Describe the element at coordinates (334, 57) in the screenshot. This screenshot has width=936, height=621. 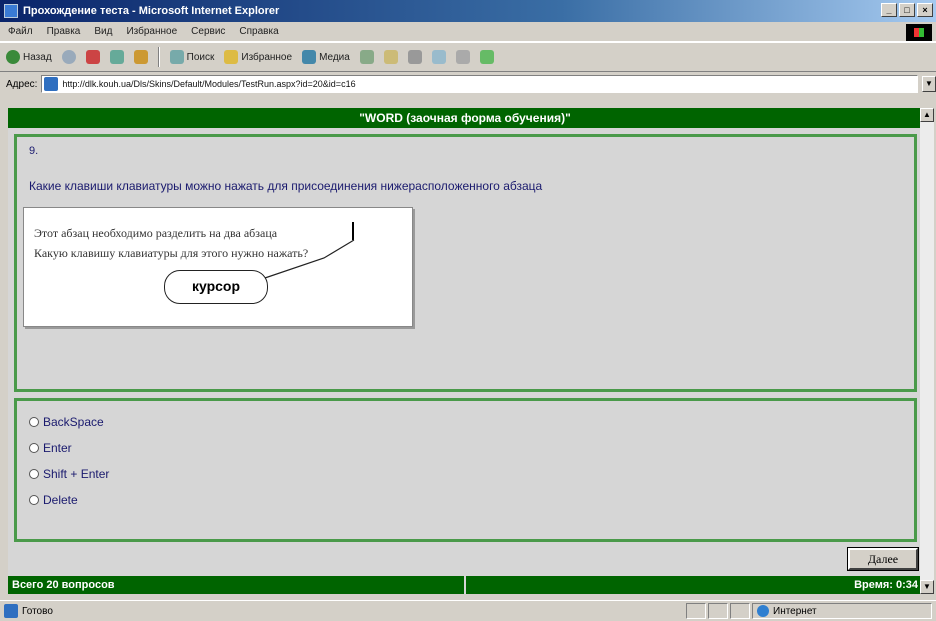
I see `media-label: Медиа` at that location.